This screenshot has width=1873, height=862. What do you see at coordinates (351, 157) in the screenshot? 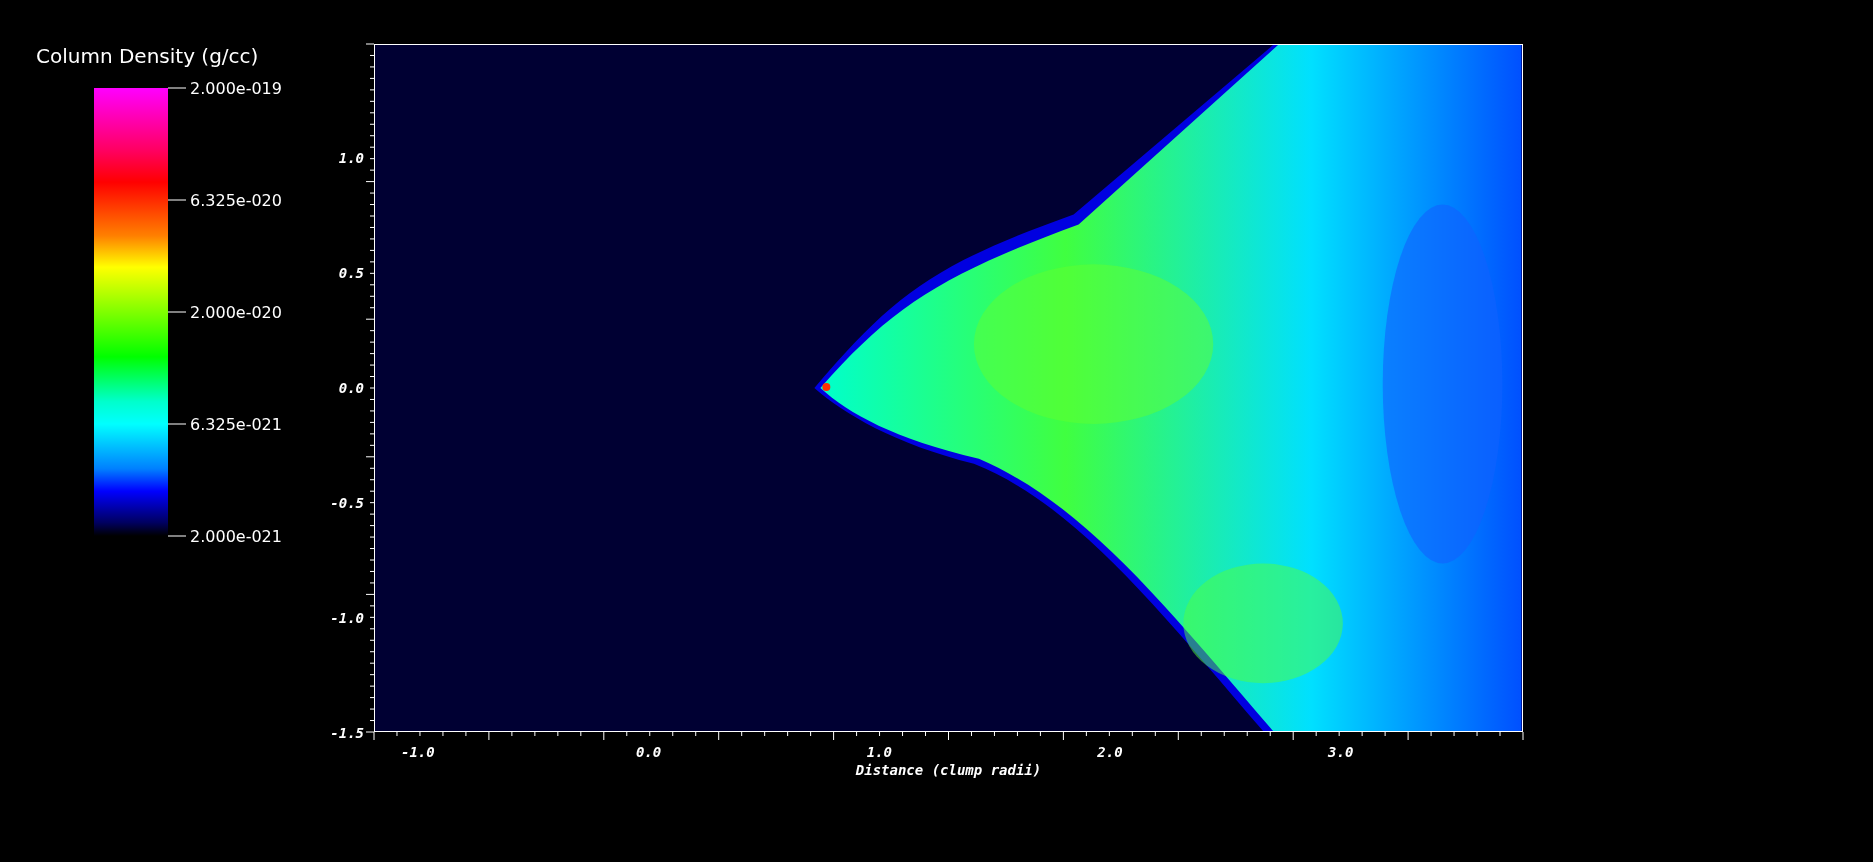
I see `y-tick-label: 1.0` at bounding box center [351, 157].